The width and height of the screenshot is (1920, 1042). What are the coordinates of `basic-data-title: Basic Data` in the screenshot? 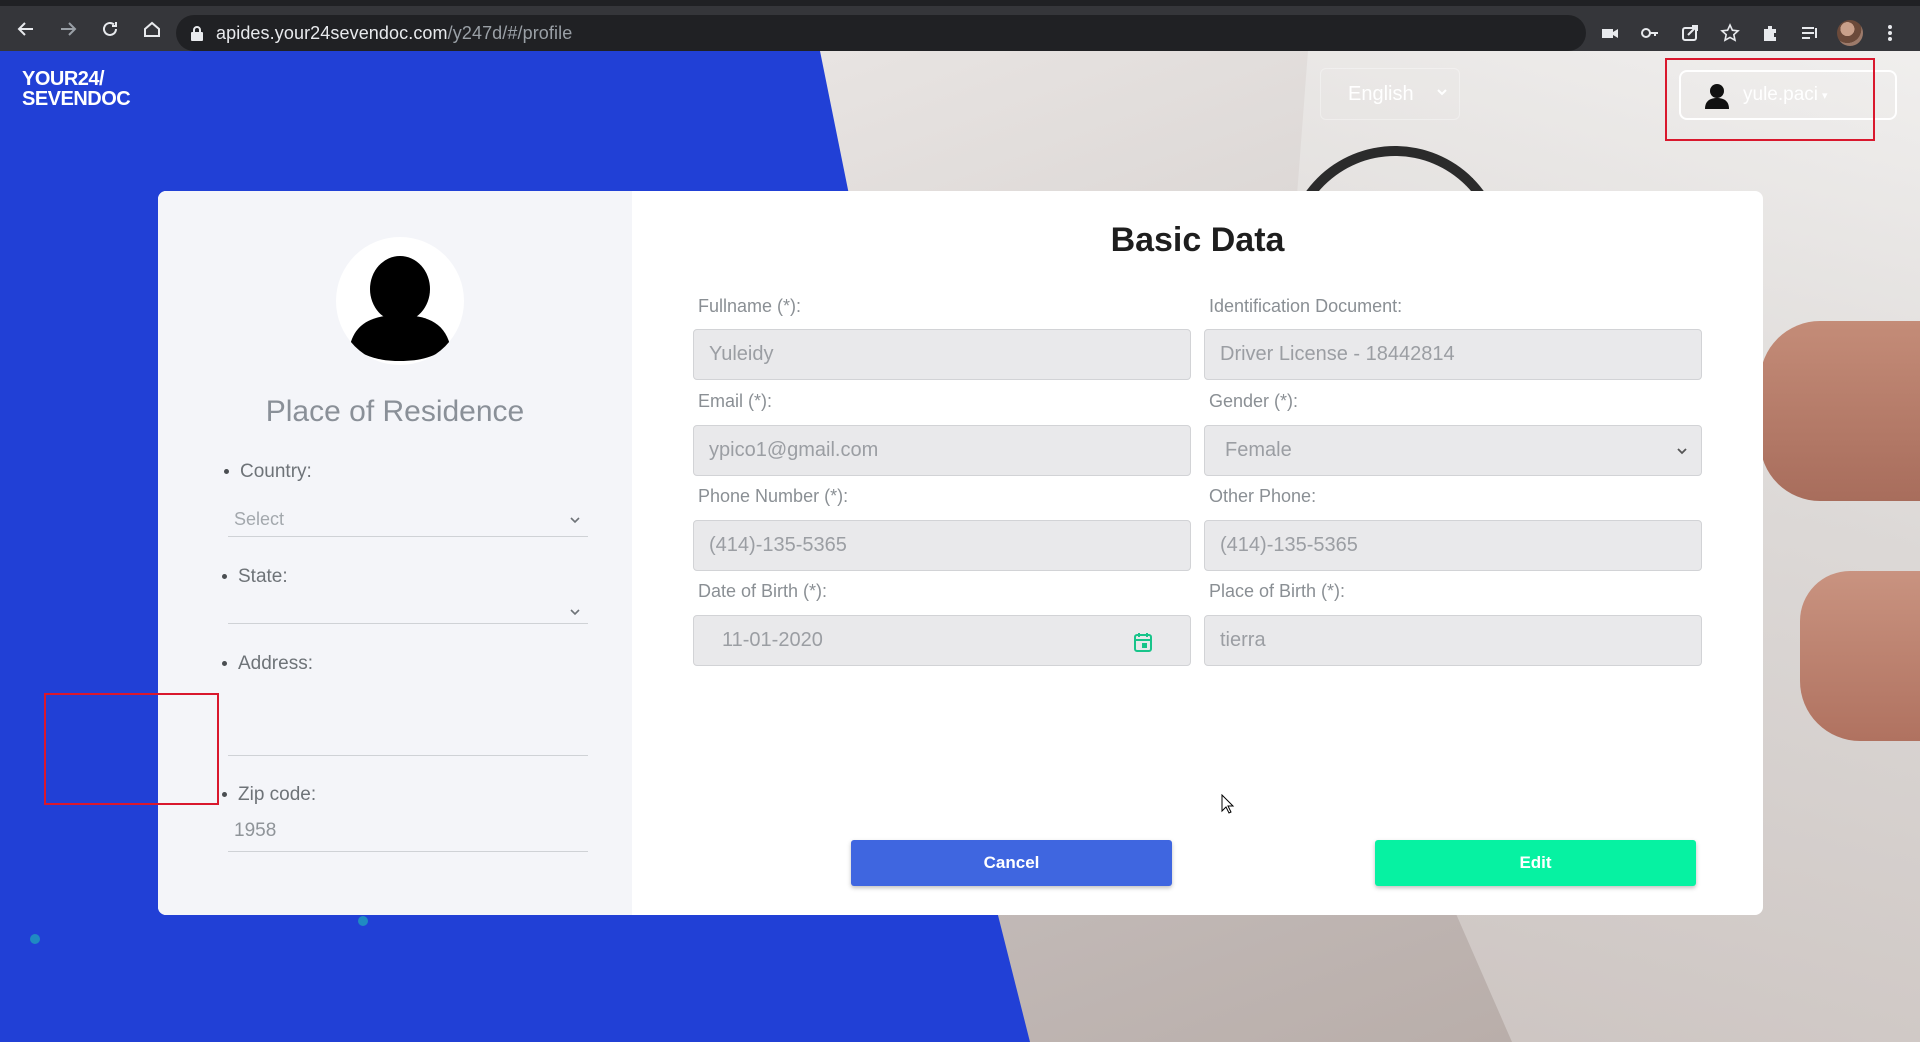 It's located at (1197, 240).